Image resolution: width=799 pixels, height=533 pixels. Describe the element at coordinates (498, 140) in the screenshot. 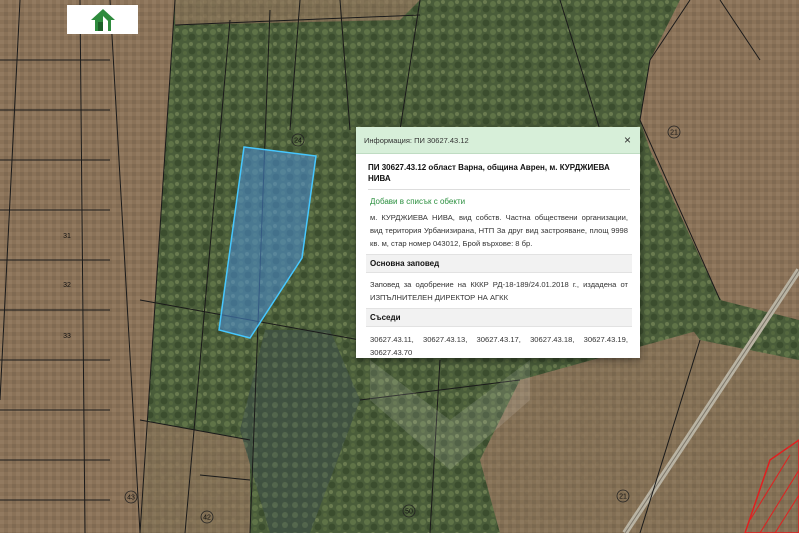

I see `popup-header: Информация: ПИ 30627.43.12 ×` at that location.